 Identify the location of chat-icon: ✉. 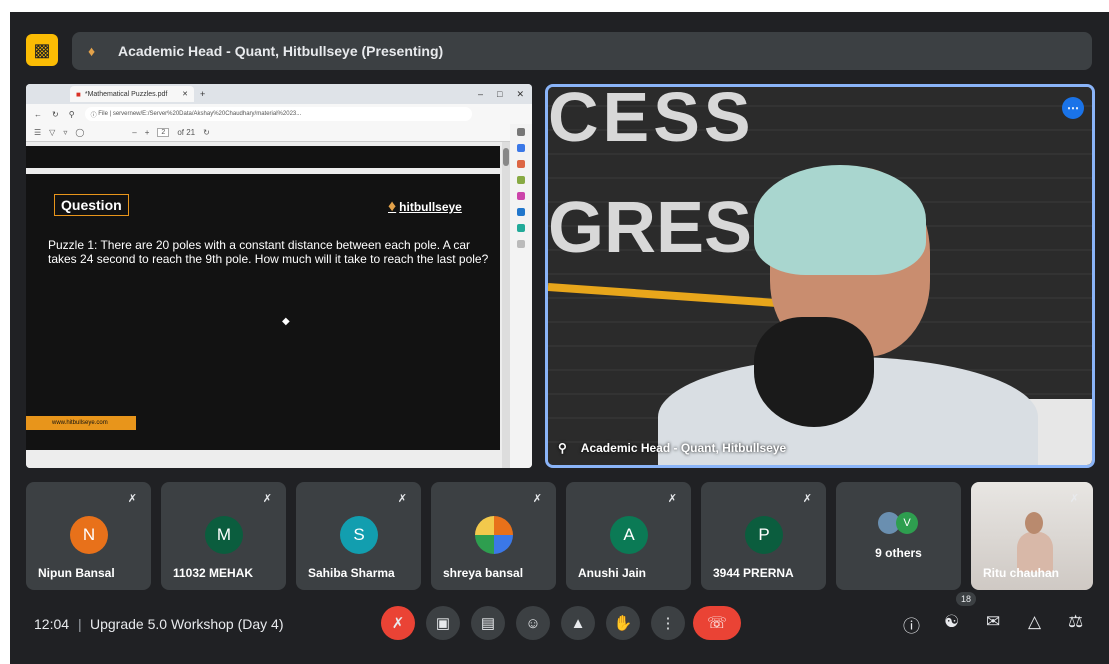
(993, 622).